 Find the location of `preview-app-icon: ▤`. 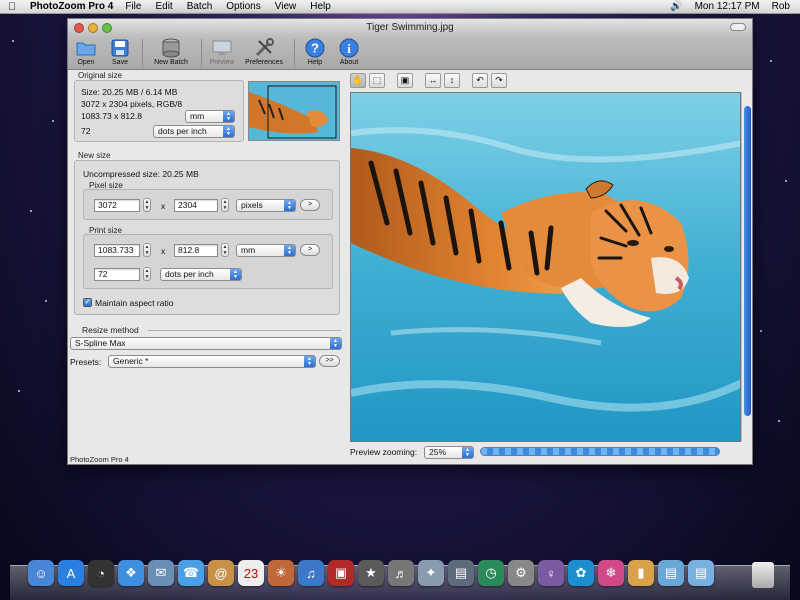

preview-app-icon: ▤ is located at coordinates (461, 573).